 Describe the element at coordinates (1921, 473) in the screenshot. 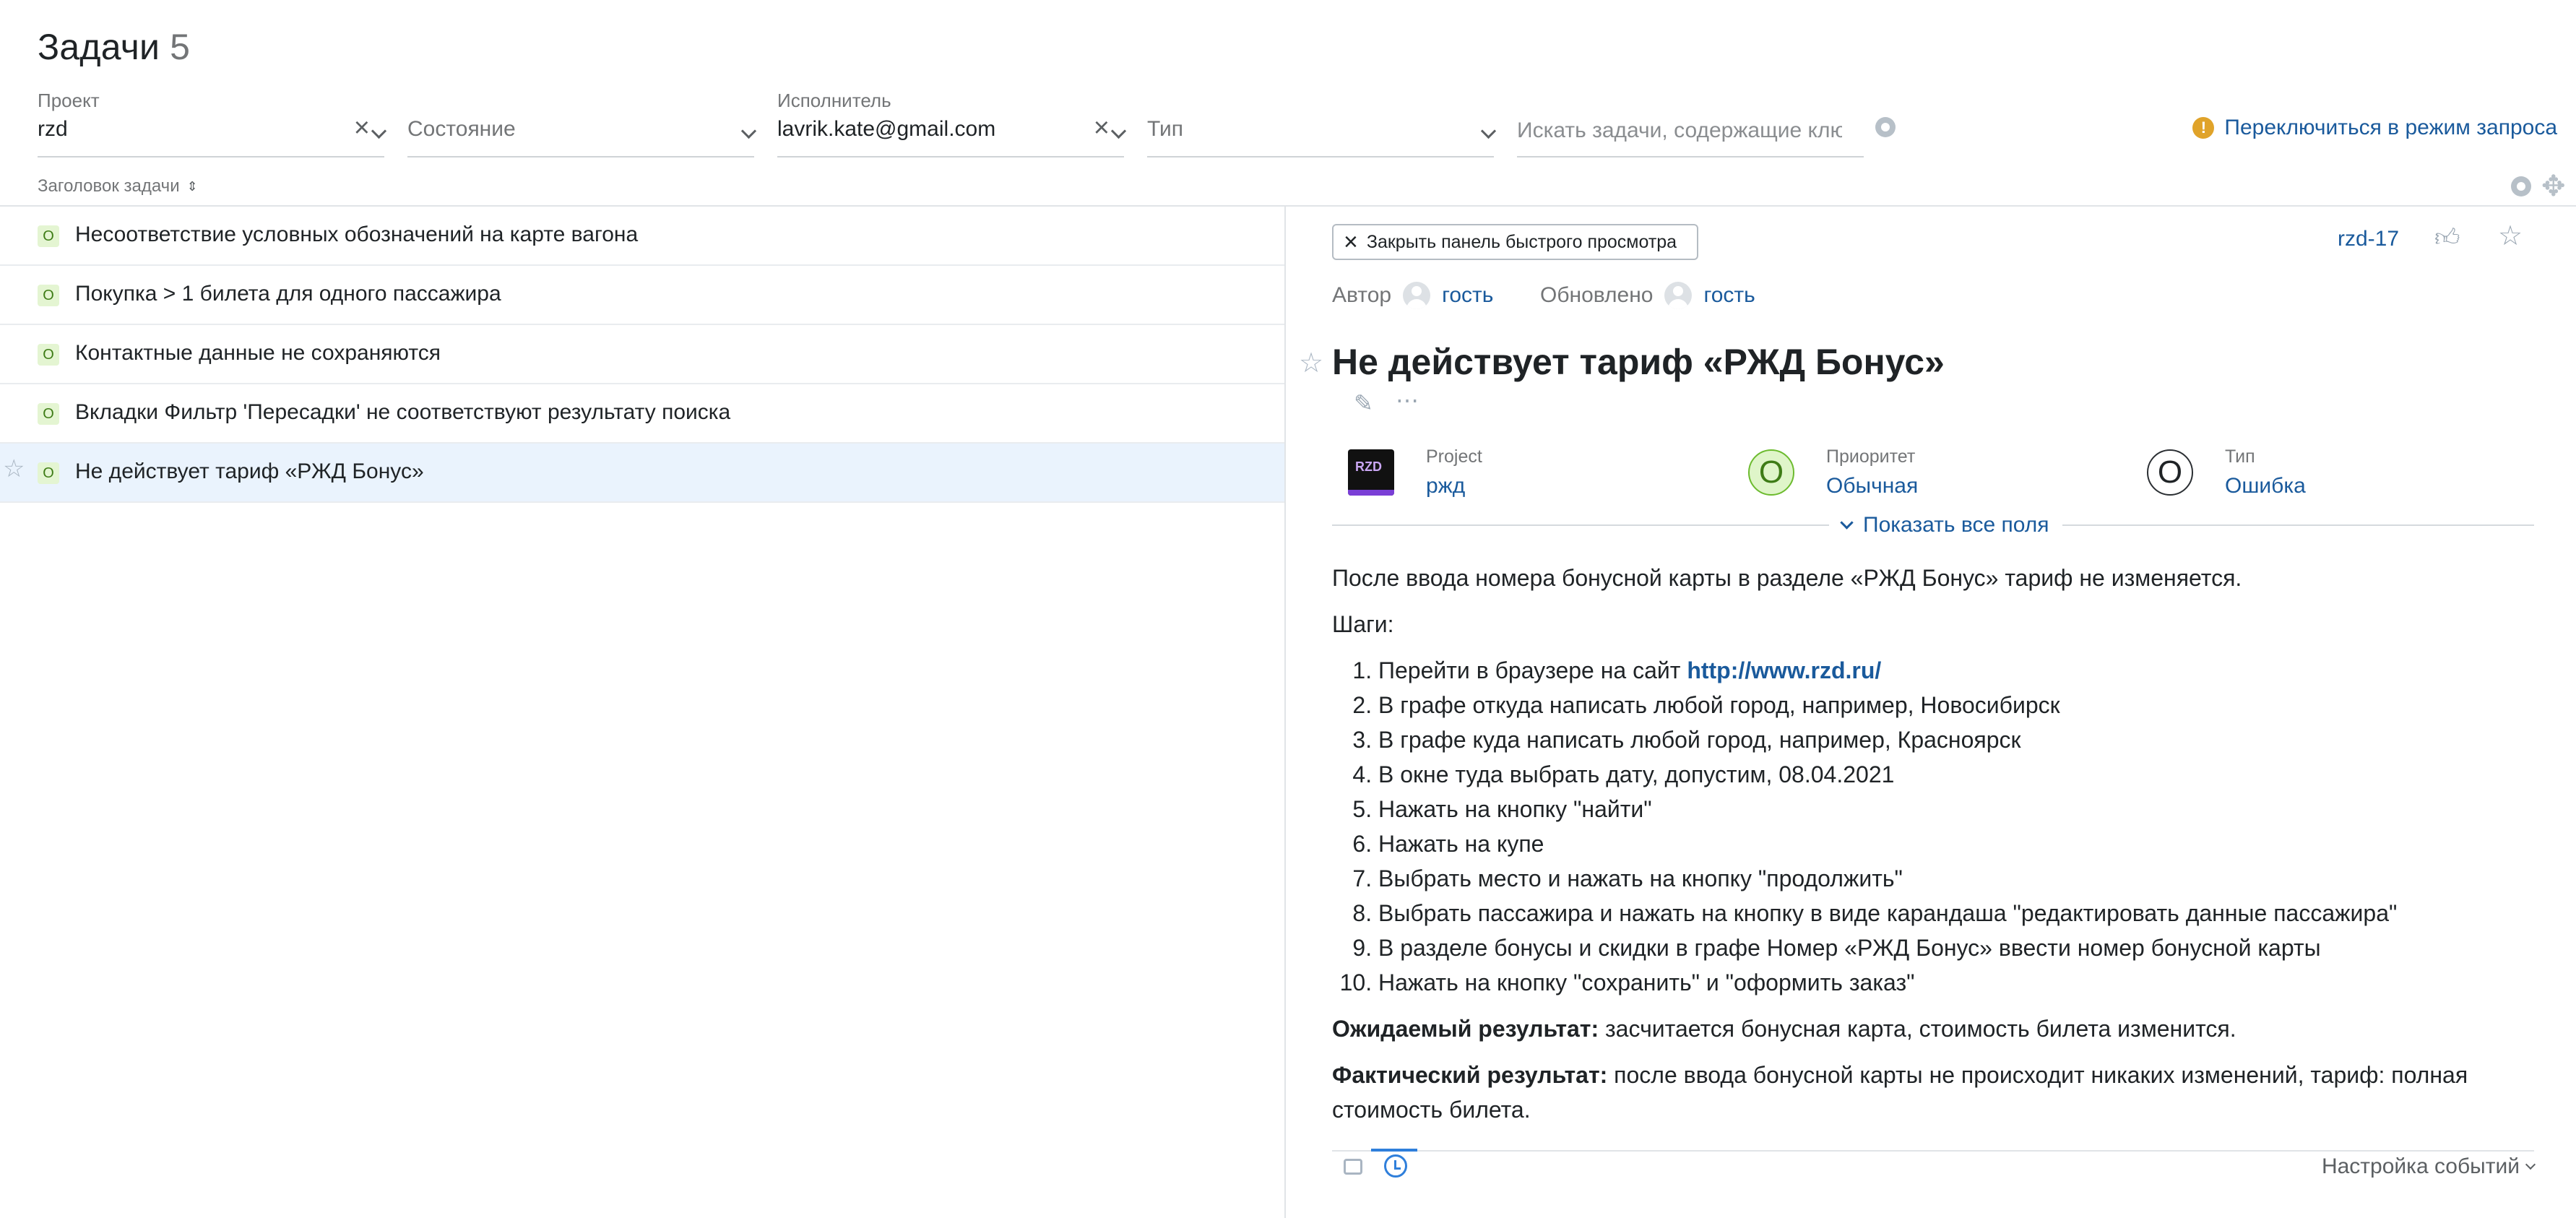

I see `priority-field: О Приоритет Обычная` at that location.